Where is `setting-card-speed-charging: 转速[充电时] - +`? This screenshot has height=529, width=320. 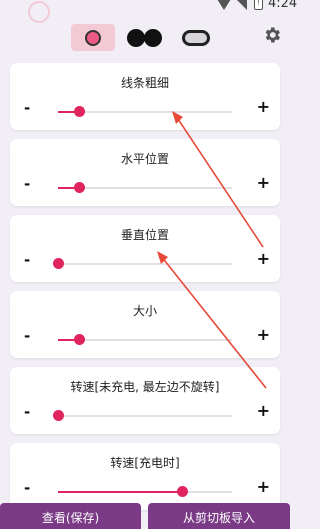
setting-card-speed-charging: 转速[充电时] - + is located at coordinates (145, 476).